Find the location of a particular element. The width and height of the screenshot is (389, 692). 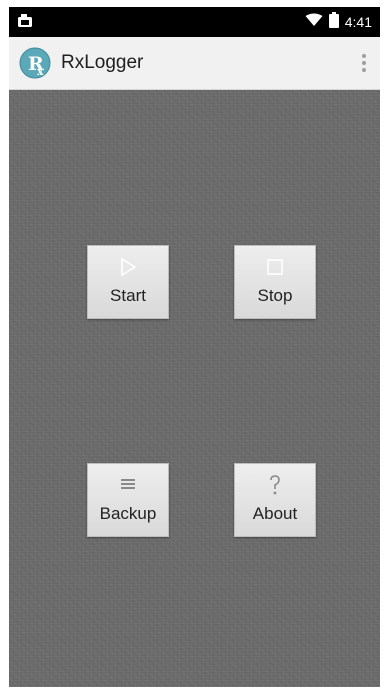

start-button: Start is located at coordinates (128, 282).